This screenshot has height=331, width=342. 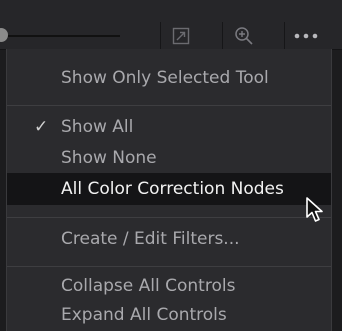 I want to click on expand-icon, so click(x=181, y=35).